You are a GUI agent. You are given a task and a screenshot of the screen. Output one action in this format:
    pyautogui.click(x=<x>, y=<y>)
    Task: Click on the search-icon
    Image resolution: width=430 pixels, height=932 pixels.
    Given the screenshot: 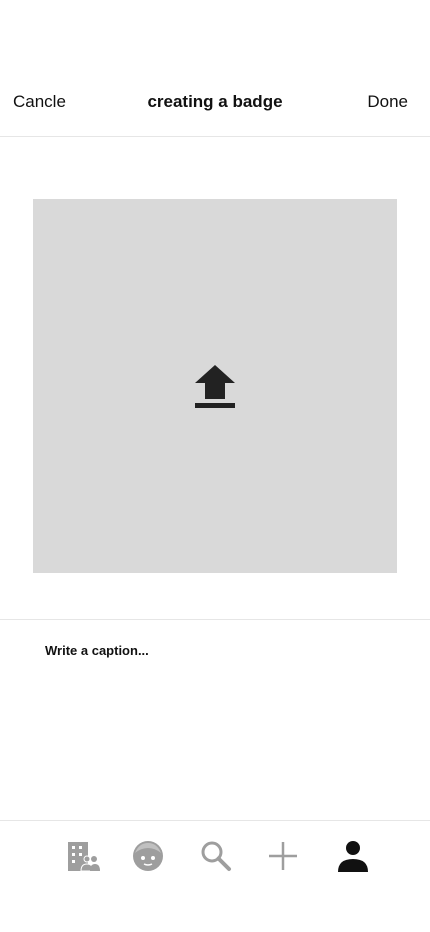 What is the action you would take?
    pyautogui.click(x=216, y=856)
    